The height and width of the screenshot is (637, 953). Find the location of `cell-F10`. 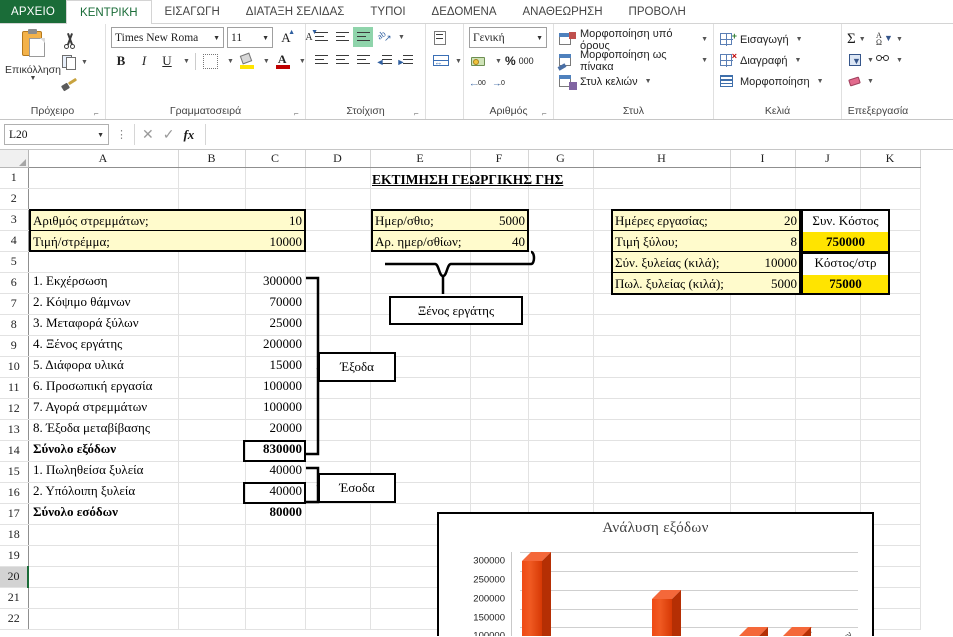

cell-F10 is located at coordinates (499, 367).